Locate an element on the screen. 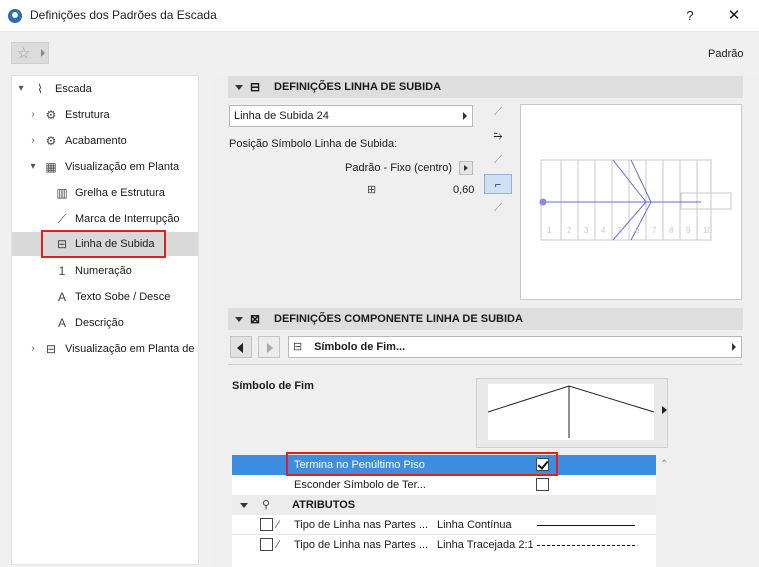 Image resolution: width=759 pixels, height=567 pixels. tree-item-escada: ▾ ⌇ Escada is located at coordinates (105, 89).